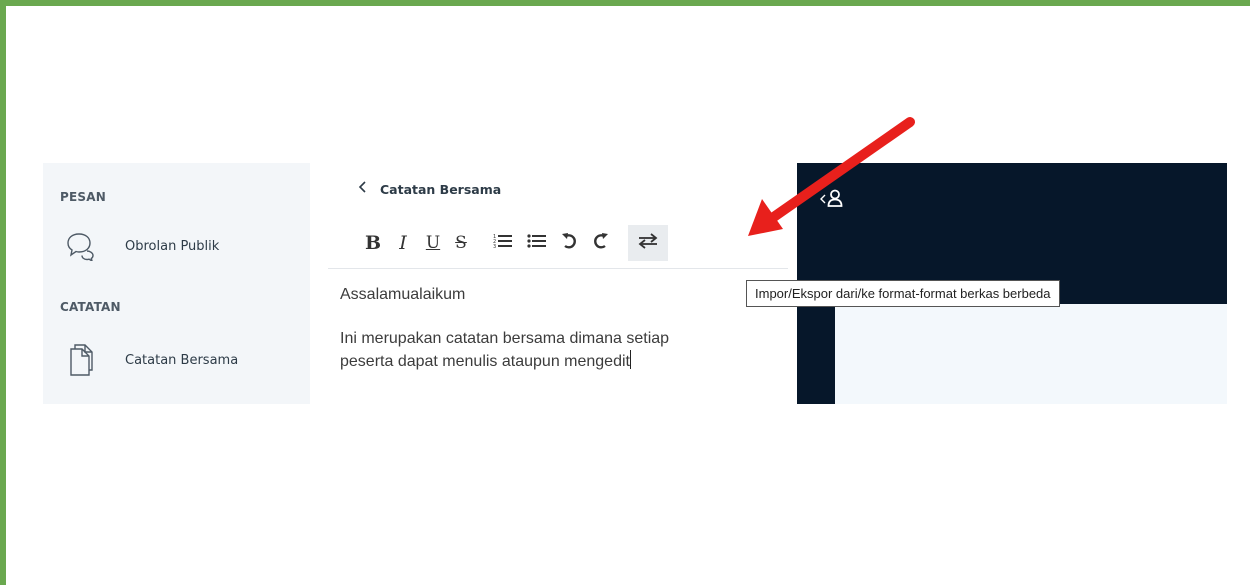 This screenshot has width=1250, height=585. What do you see at coordinates (441, 189) in the screenshot?
I see `notes-title: Catatan Bersama` at bounding box center [441, 189].